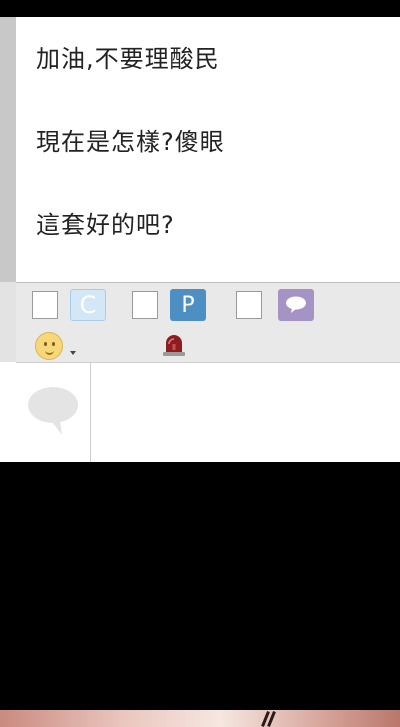  Describe the element at coordinates (8, 322) in the screenshot. I see `toolbar-edge` at that location.